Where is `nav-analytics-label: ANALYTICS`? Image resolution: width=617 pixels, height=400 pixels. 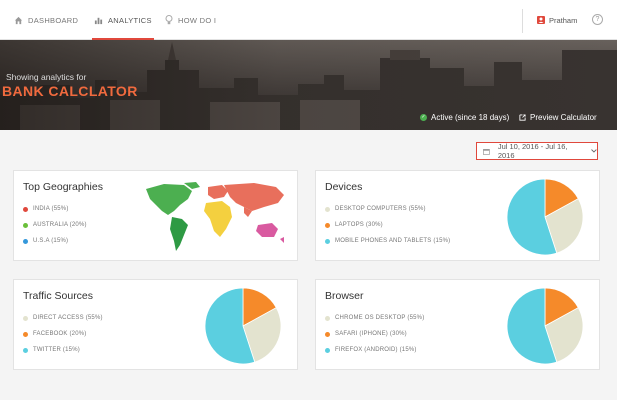 nav-analytics-label: ANALYTICS is located at coordinates (130, 20).